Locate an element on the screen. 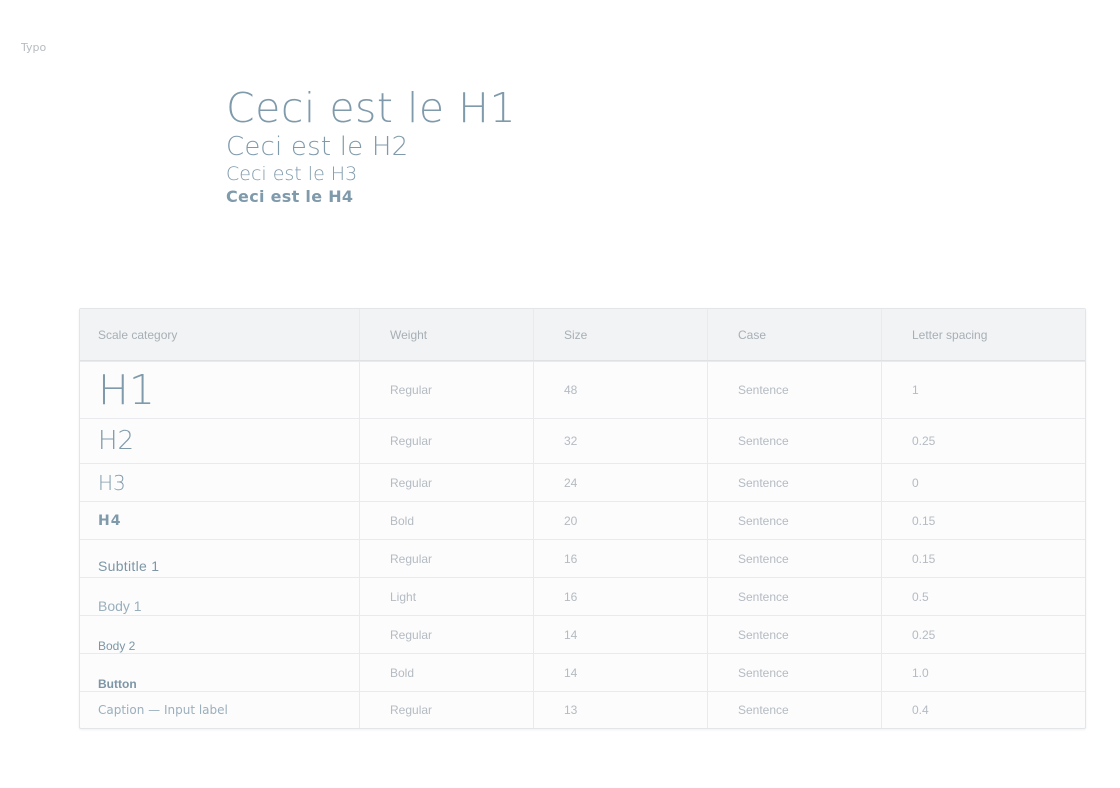 The image size is (1120, 788). scale-category-cell: H1 is located at coordinates (219, 390).